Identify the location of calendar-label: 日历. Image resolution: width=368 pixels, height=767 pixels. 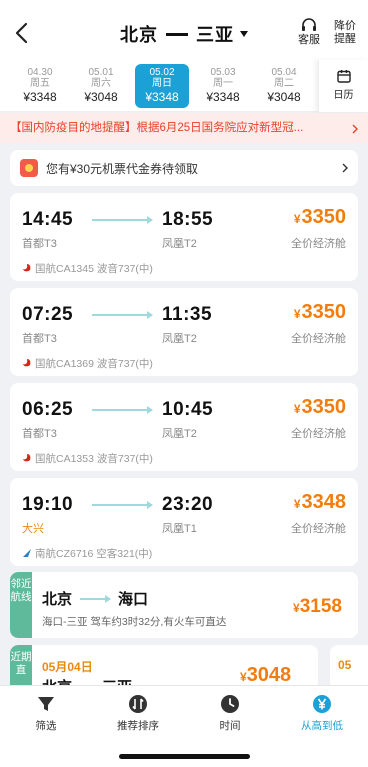
(343, 95).